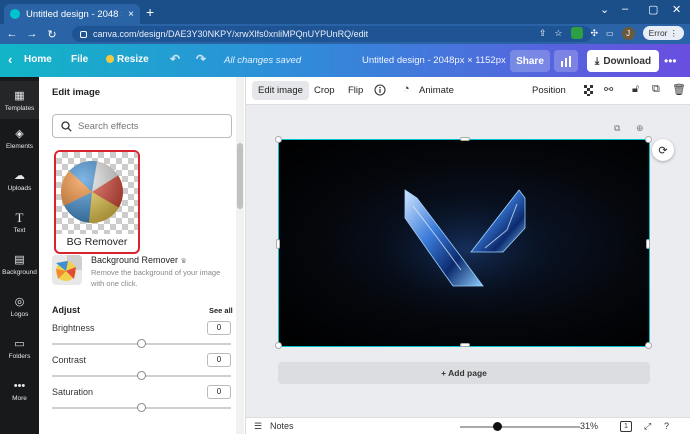 The image size is (690, 434). What do you see at coordinates (19, 306) in the screenshot?
I see `sidebar-item-logos: ◎ Logos` at bounding box center [19, 306].